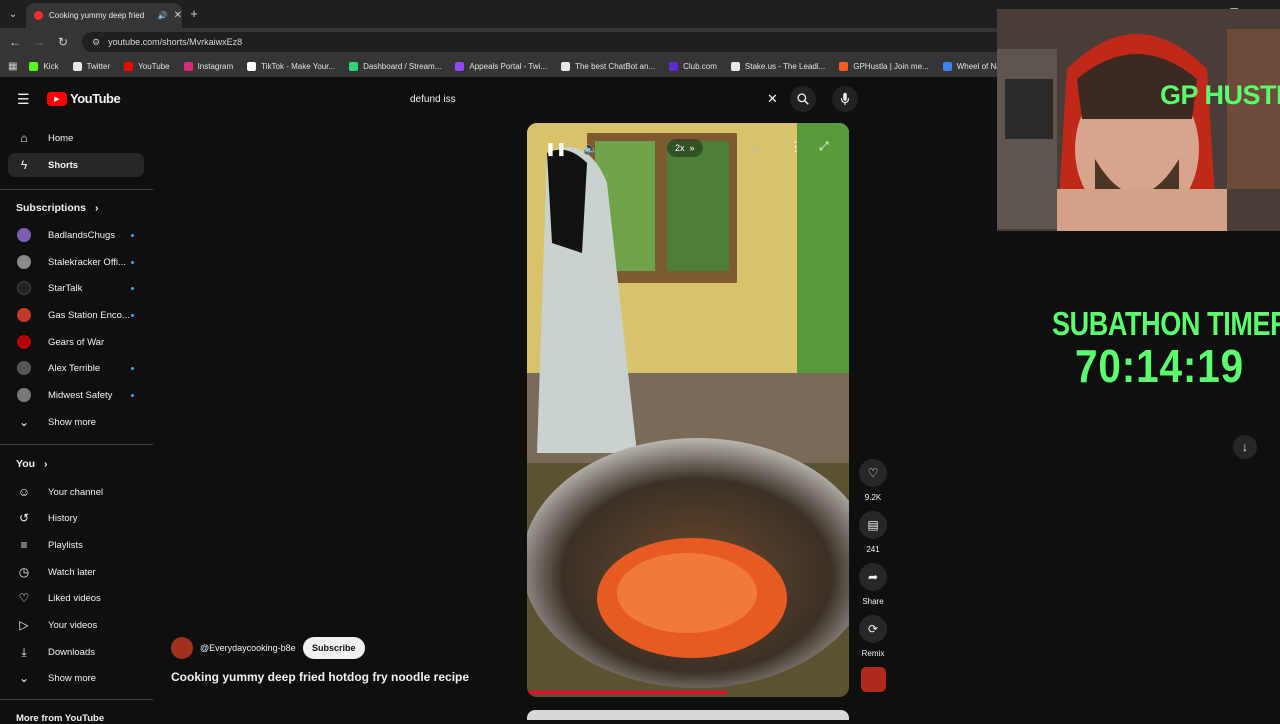  I want to click on subscription-label: Gears of War, so click(76, 342).